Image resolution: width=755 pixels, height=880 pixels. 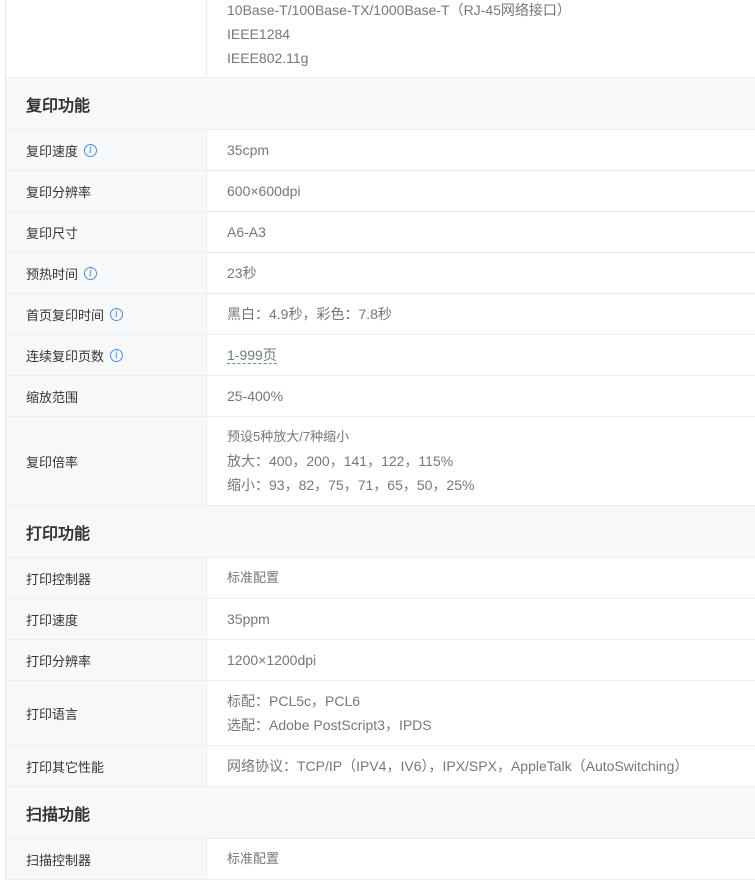 What do you see at coordinates (288, 436) in the screenshot?
I see `spec-value-line: 预设5种放大/7种缩小` at bounding box center [288, 436].